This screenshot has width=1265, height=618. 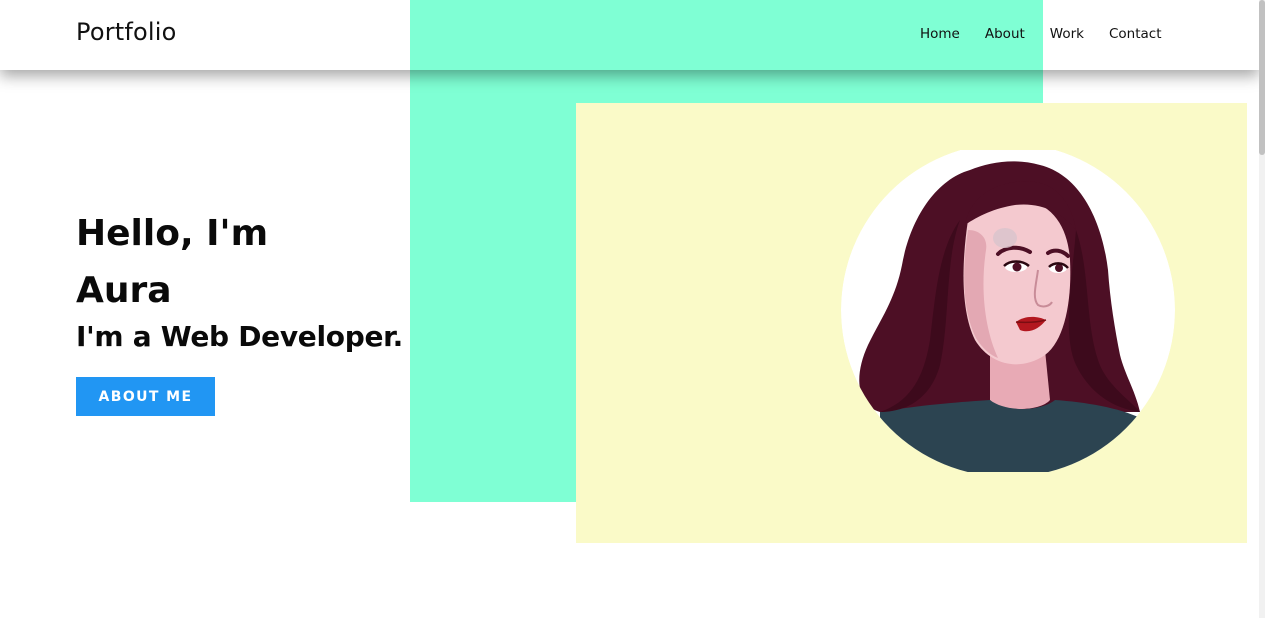 What do you see at coordinates (629, 35) in the screenshot?
I see `navbar: Portfolio Home About Work Contact` at bounding box center [629, 35].